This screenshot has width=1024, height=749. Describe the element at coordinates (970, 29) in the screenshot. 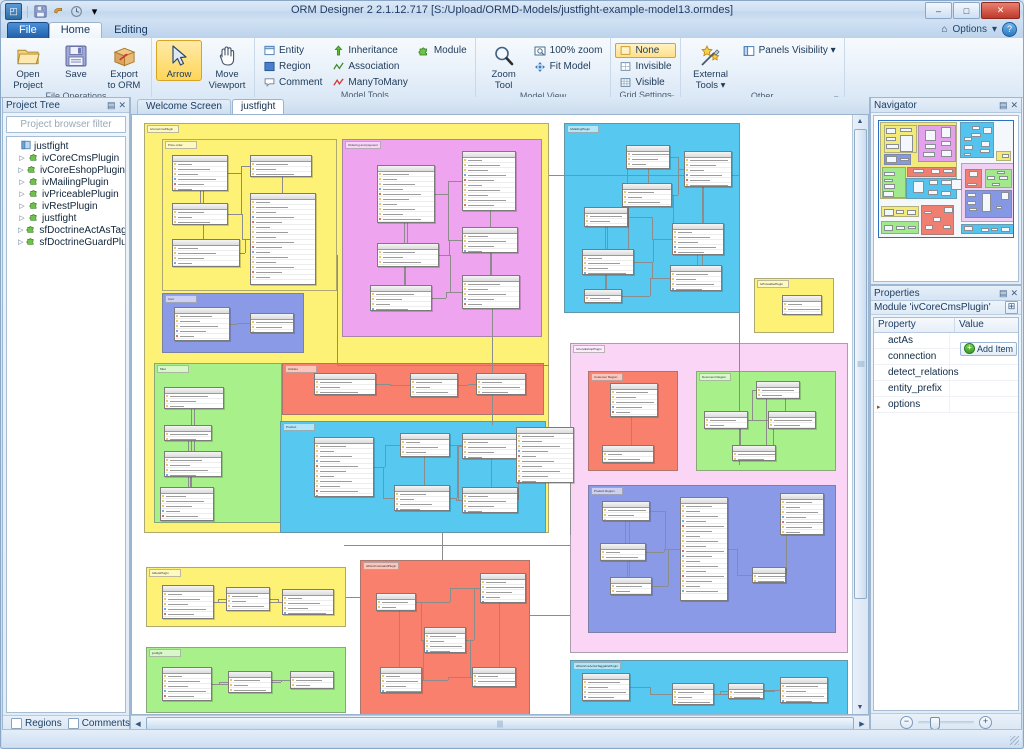

I see `options-menu-label: Options` at that location.